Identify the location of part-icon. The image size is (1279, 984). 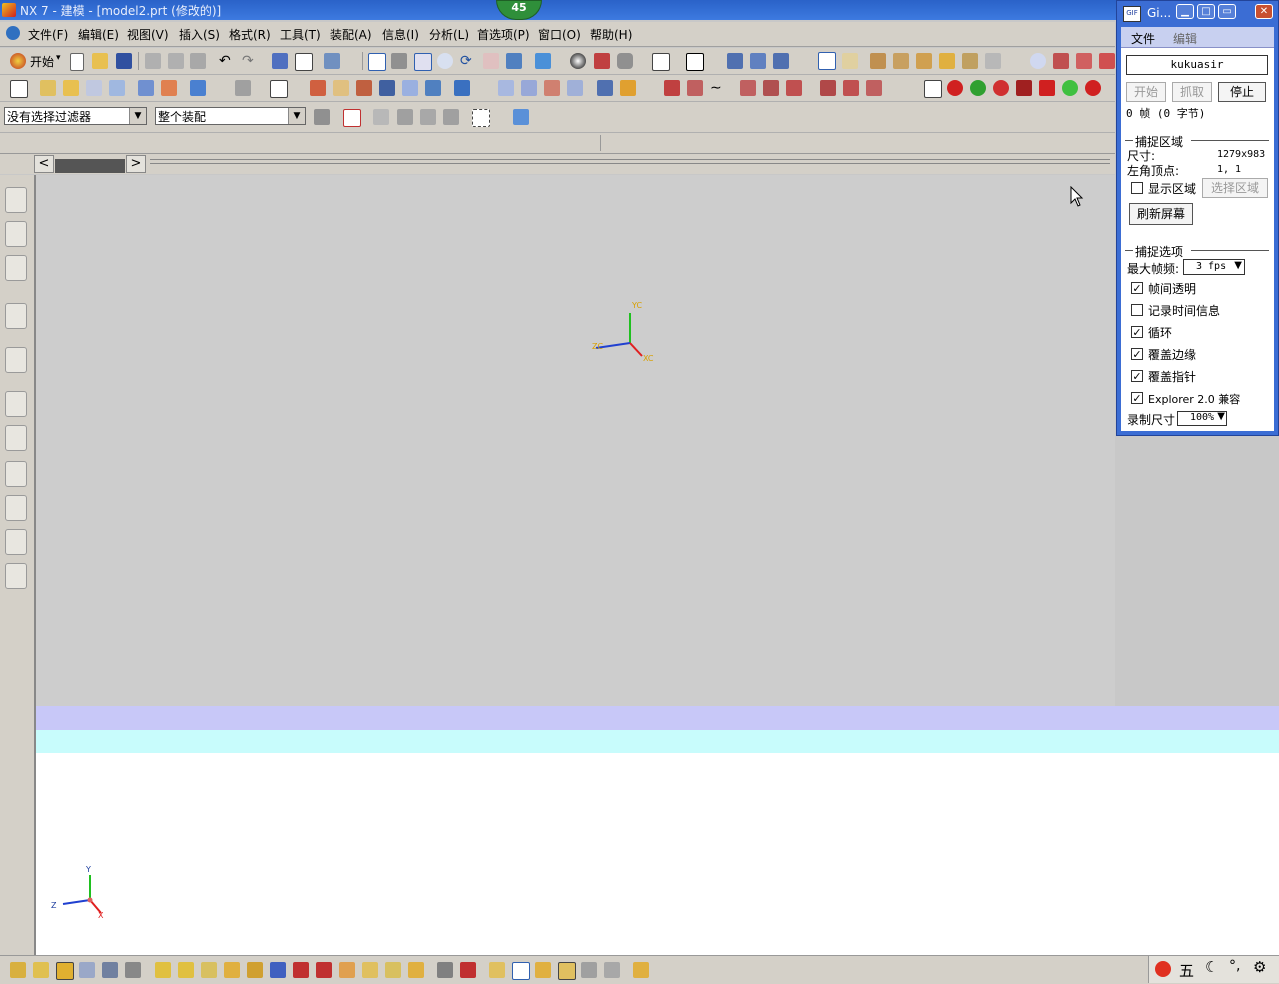
(521, 117).